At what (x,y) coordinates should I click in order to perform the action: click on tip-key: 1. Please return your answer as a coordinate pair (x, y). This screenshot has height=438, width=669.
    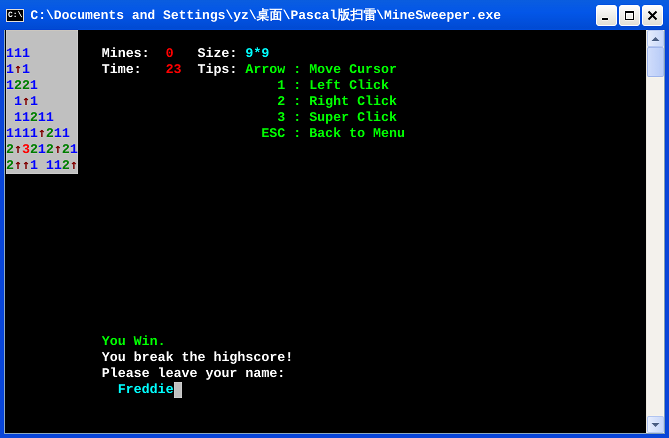
    Looking at the image, I should click on (265, 86).